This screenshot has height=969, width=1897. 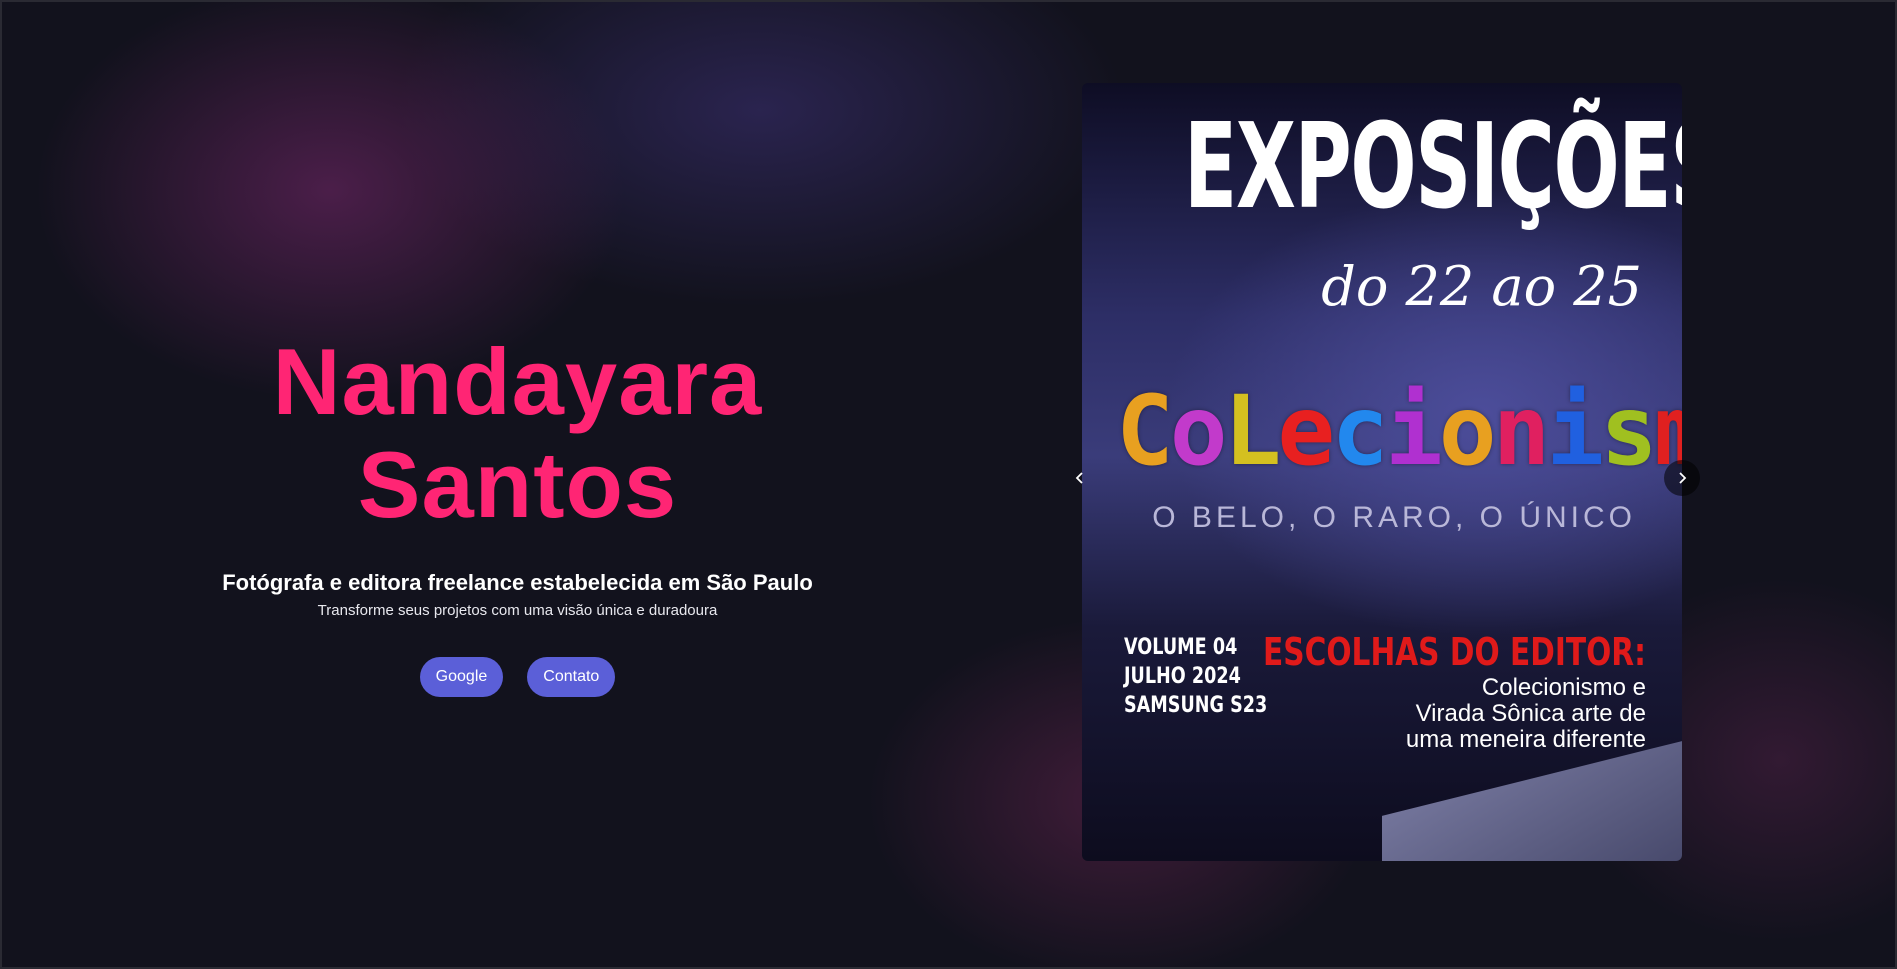 I want to click on sign-letter: e, so click(x=1306, y=431).